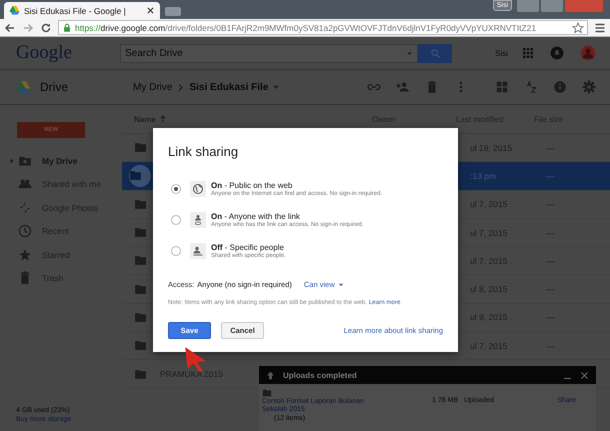 This screenshot has width=610, height=431. I want to click on option-label: On - Anyone with the link, so click(256, 216).